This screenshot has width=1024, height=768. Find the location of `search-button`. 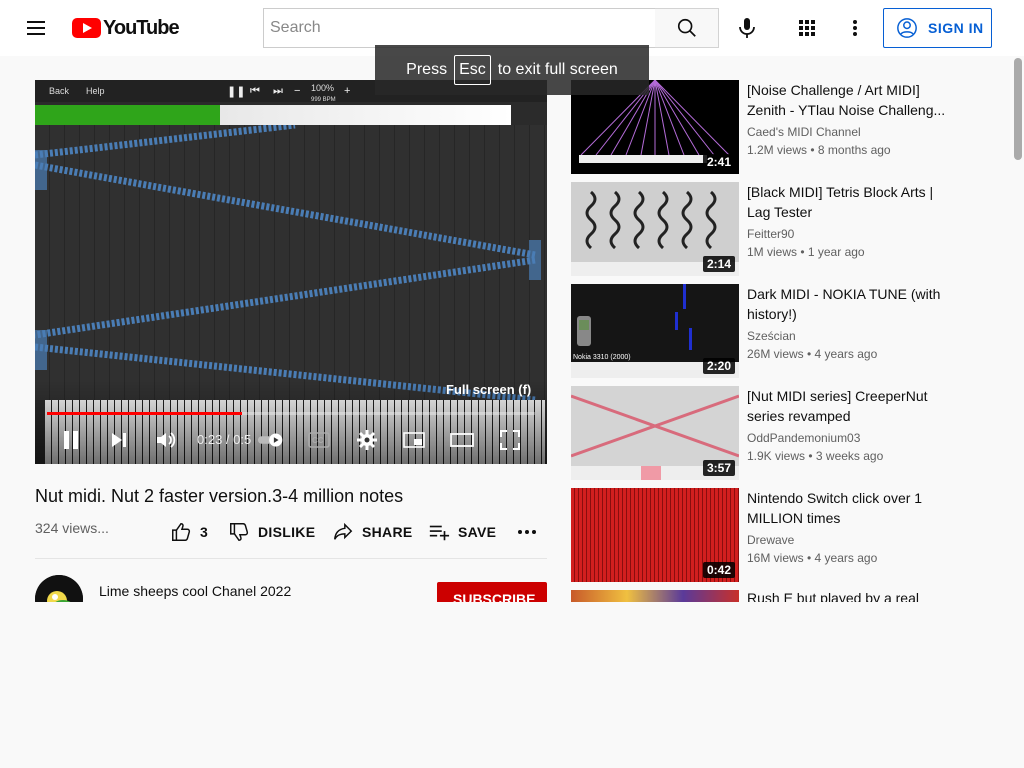

search-button is located at coordinates (687, 28).